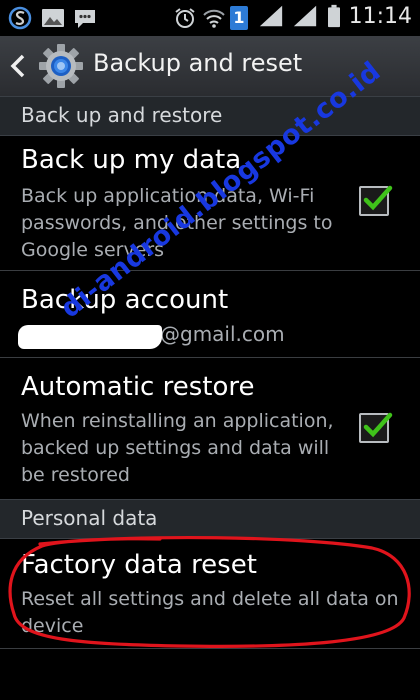  I want to click on s-note-icon, so click(20, 18).